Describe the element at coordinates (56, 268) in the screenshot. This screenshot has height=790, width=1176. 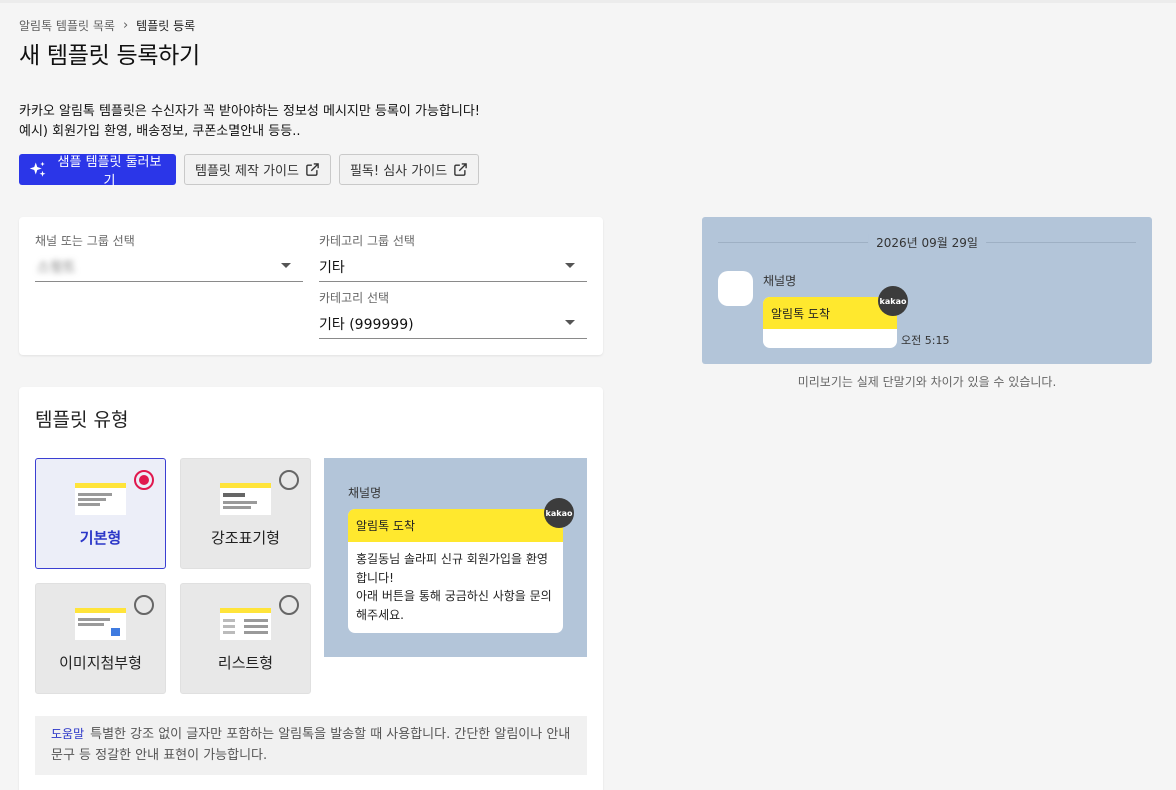
I see `channel-select-value: 스윗트` at that location.